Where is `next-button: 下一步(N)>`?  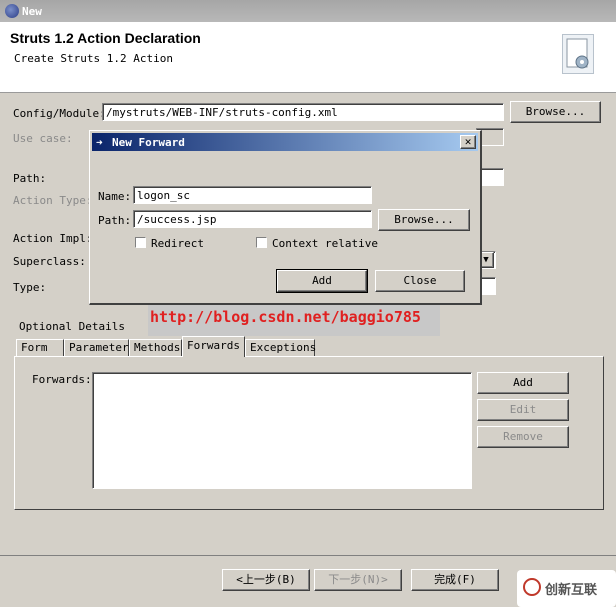 next-button: 下一步(N)> is located at coordinates (358, 580).